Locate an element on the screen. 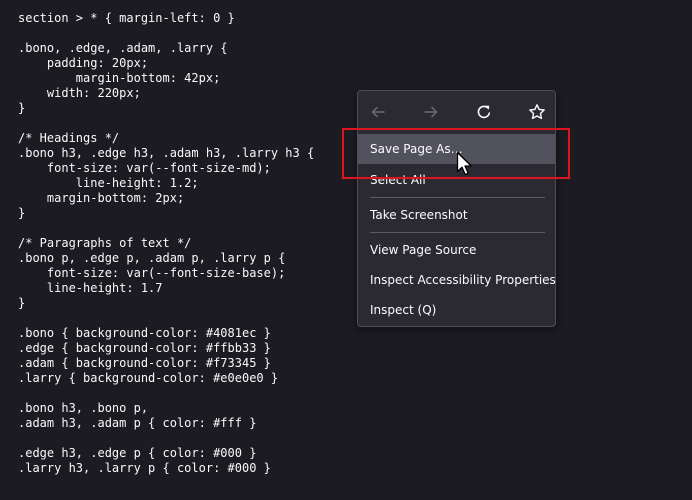  forward-arrow-icon is located at coordinates (431, 112).